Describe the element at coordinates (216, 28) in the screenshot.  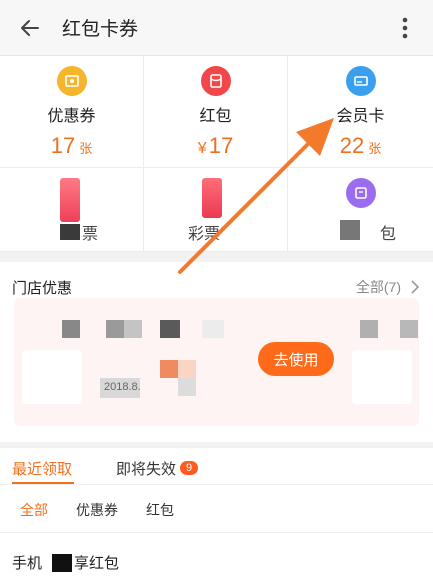
I see `app-header: 红包卡券` at that location.